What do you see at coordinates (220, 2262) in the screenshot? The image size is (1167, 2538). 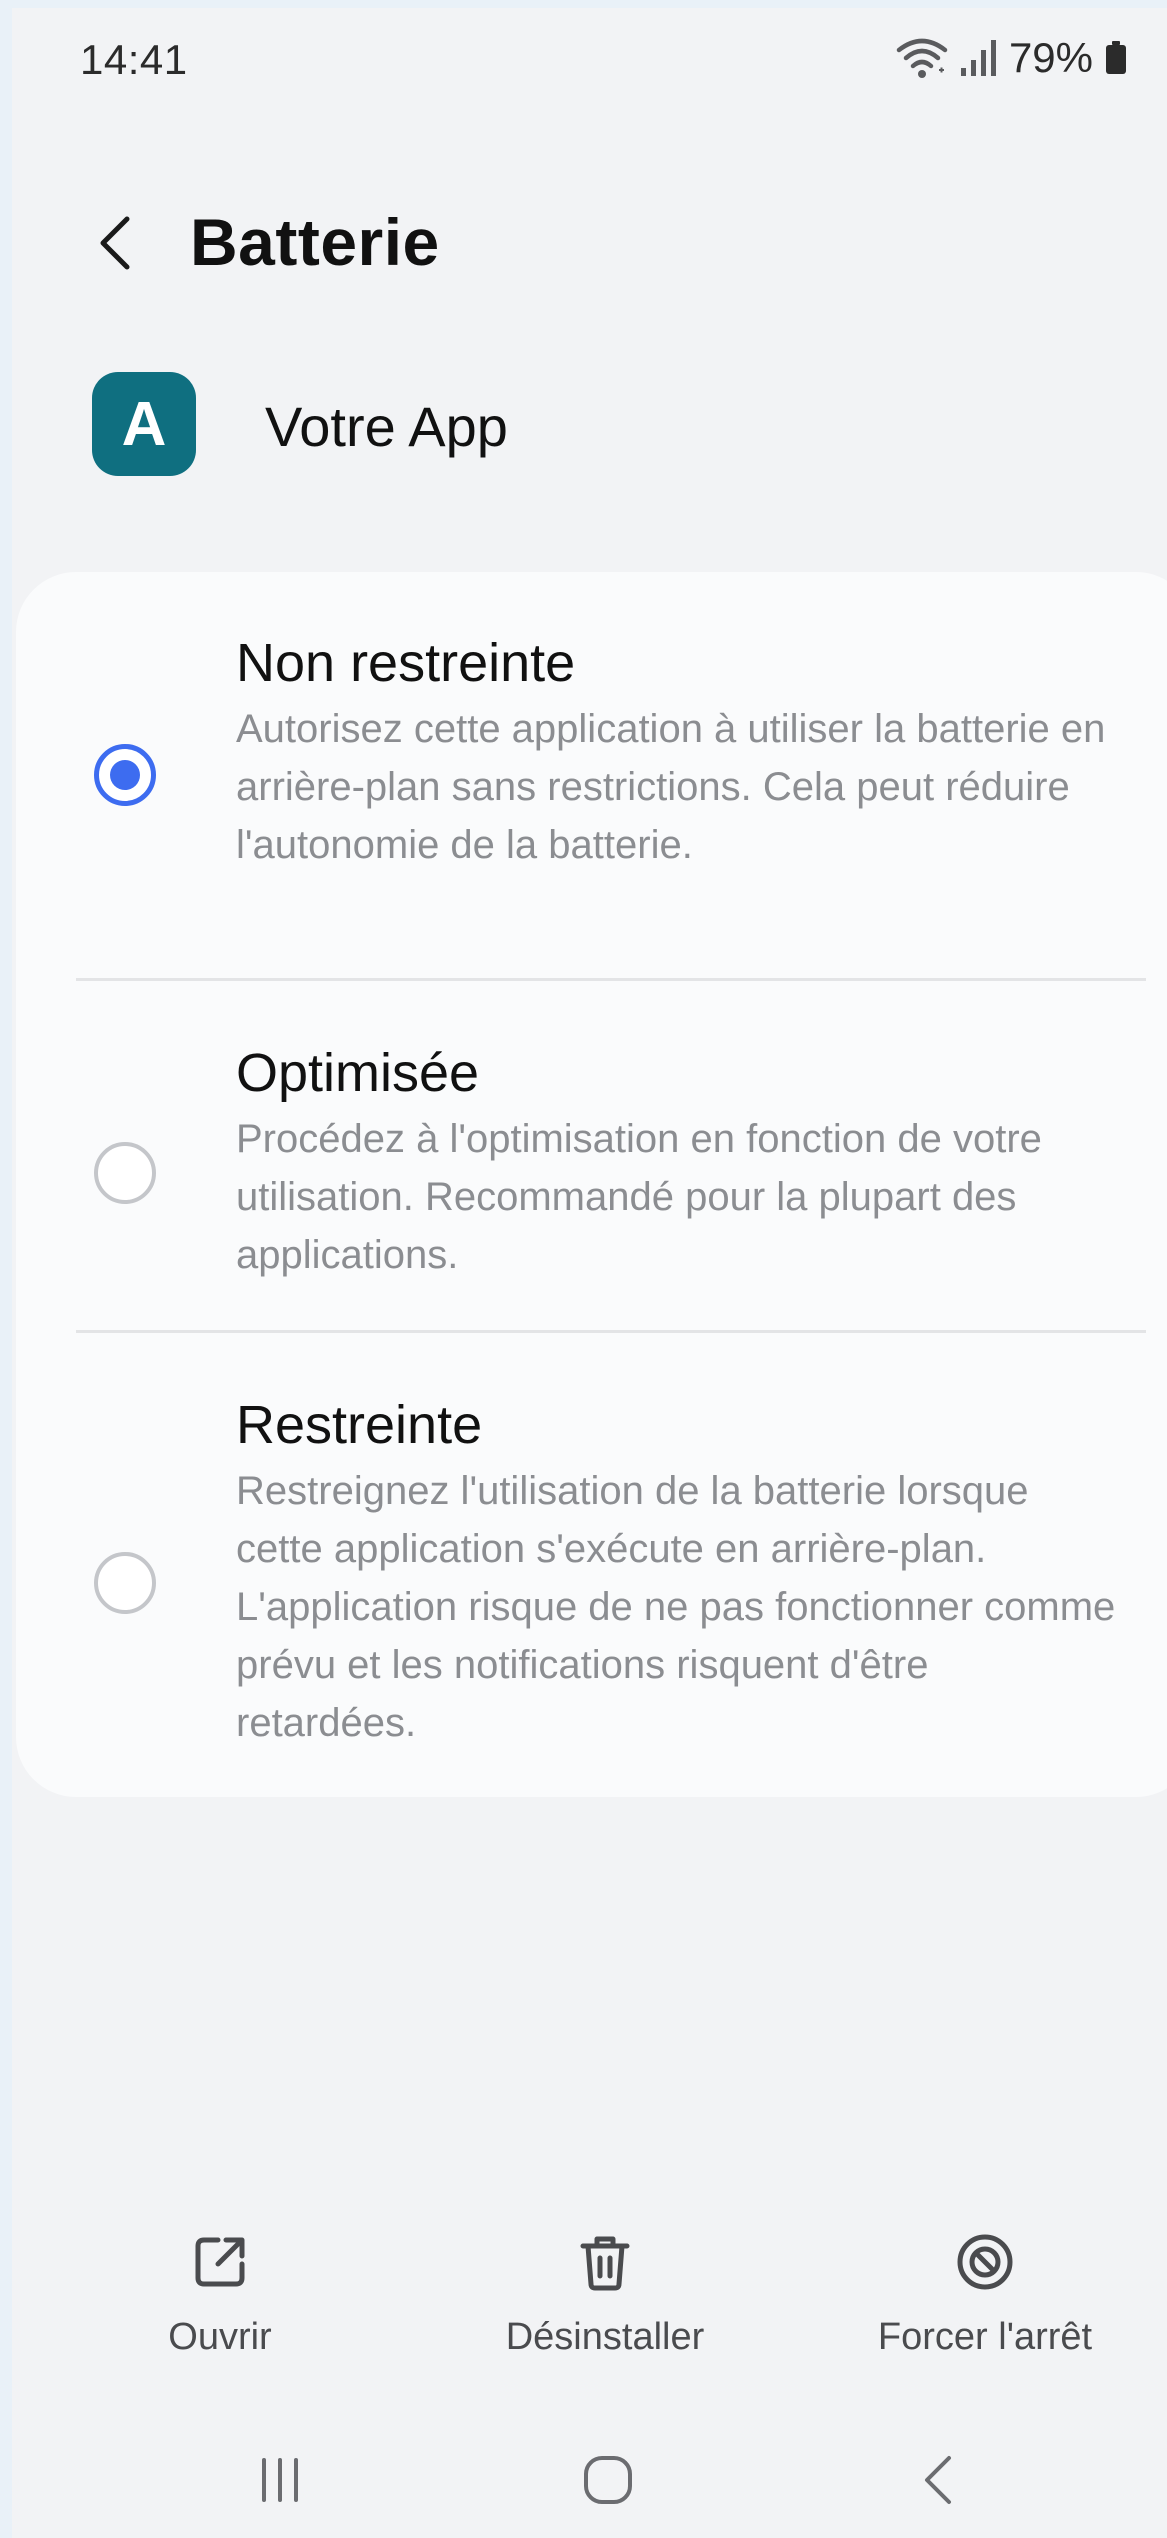 I see `open-external-icon` at bounding box center [220, 2262].